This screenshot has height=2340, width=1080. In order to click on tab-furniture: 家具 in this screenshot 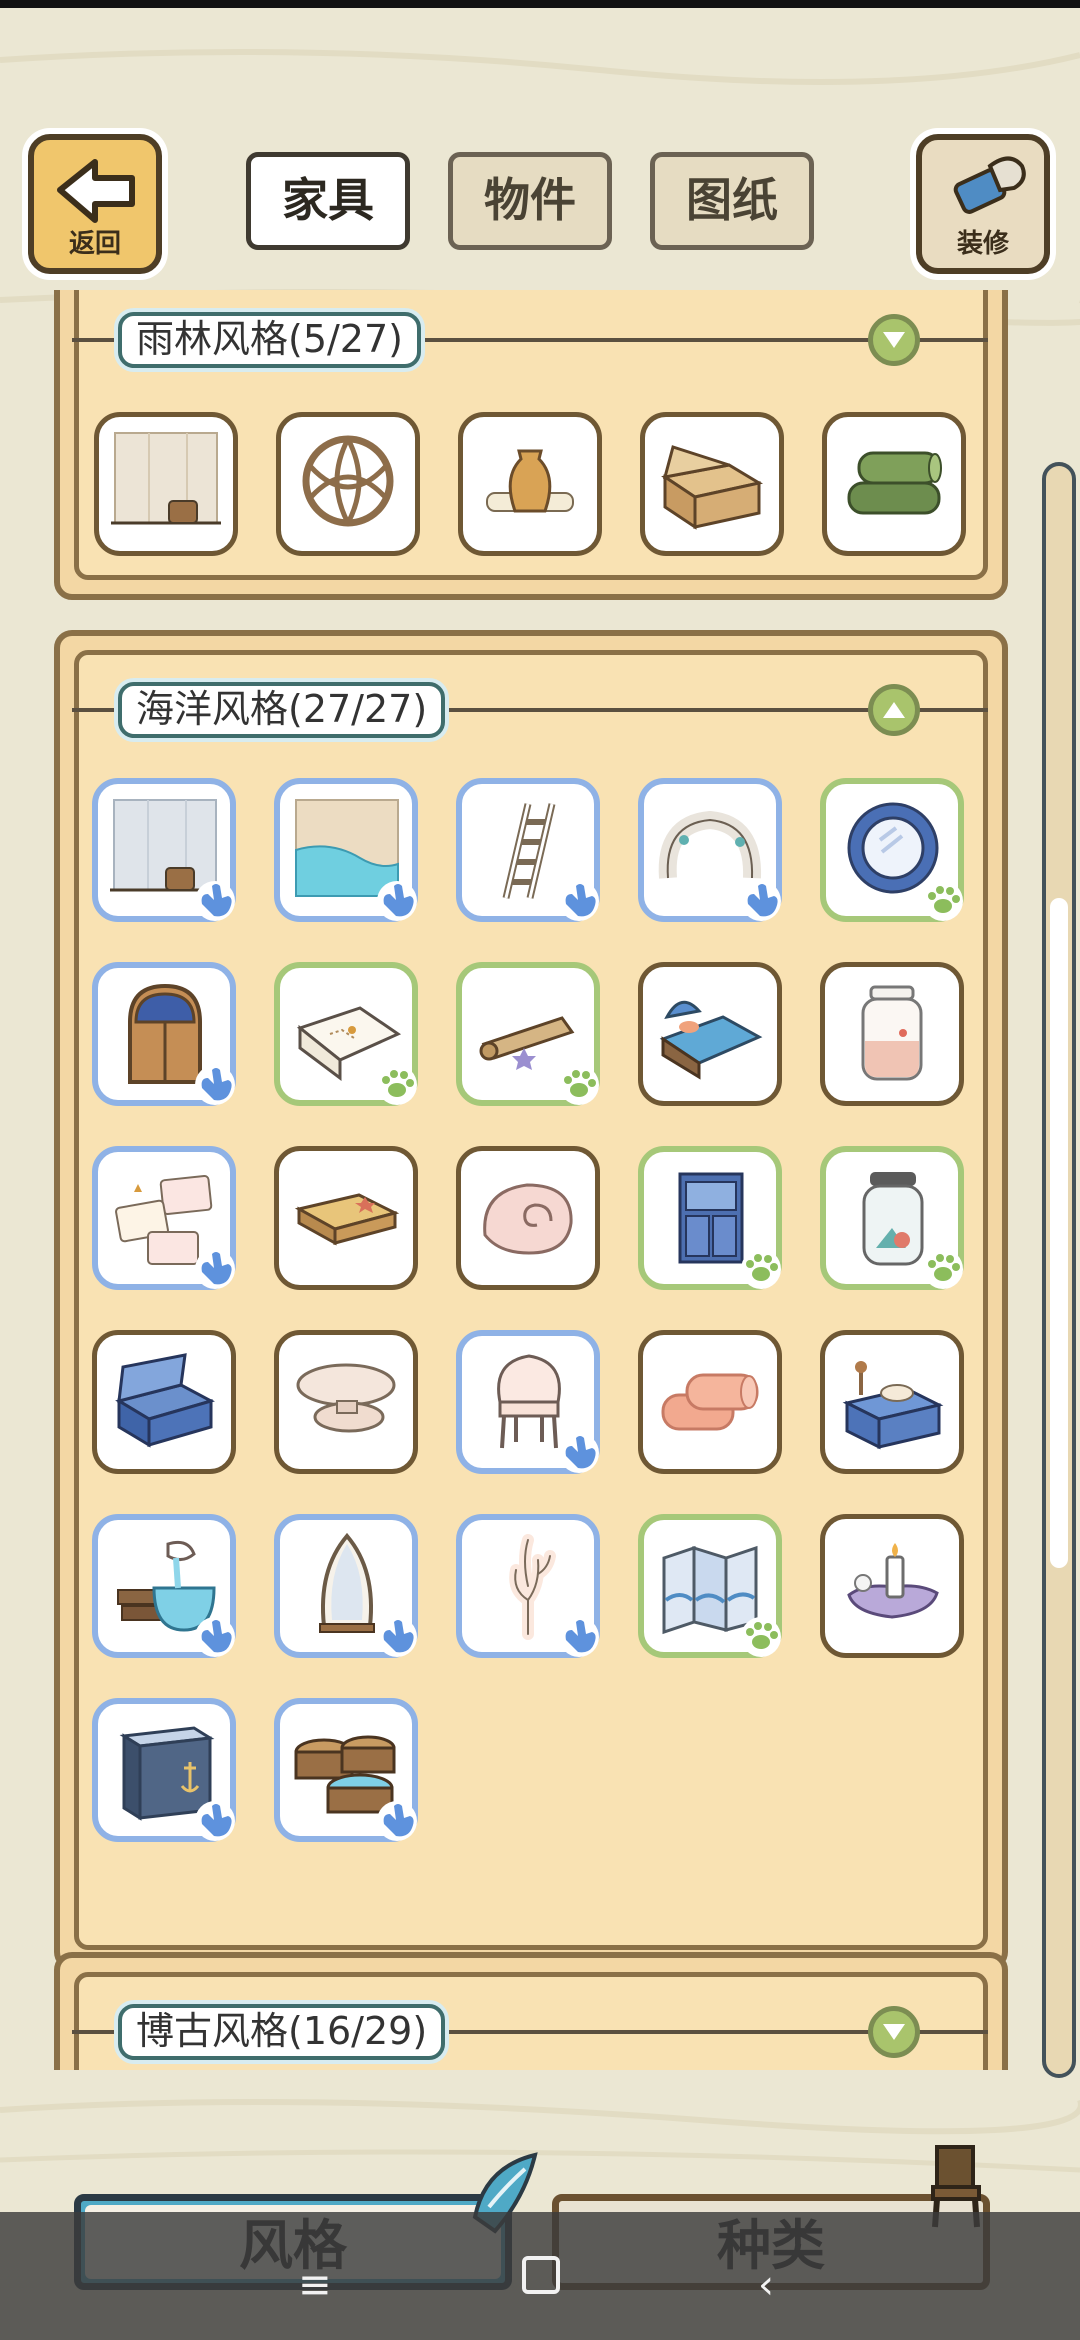, I will do `click(328, 201)`.